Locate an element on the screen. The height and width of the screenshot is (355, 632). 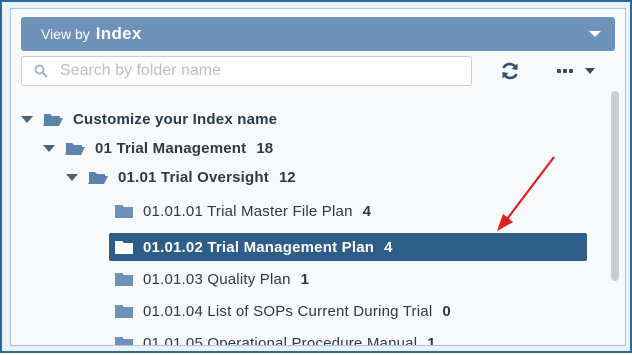
tree-node-label: 01.01 Trial Oversight is located at coordinates (193, 177).